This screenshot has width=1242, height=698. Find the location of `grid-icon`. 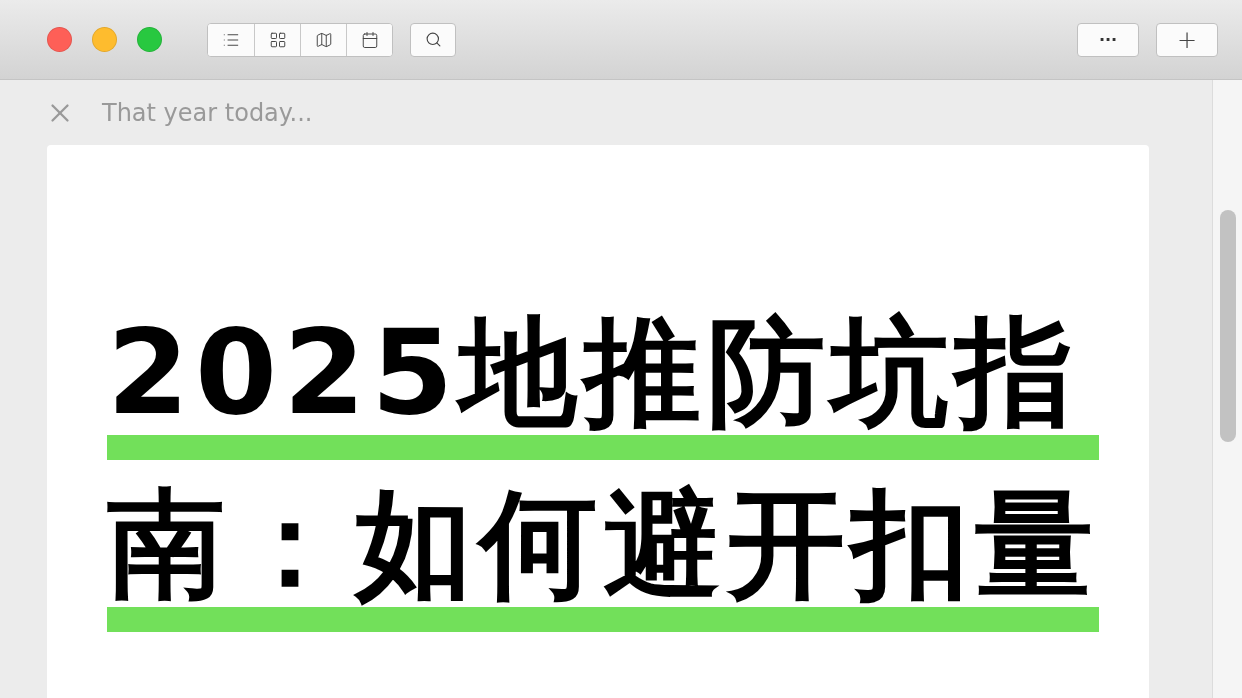

grid-icon is located at coordinates (277, 39).